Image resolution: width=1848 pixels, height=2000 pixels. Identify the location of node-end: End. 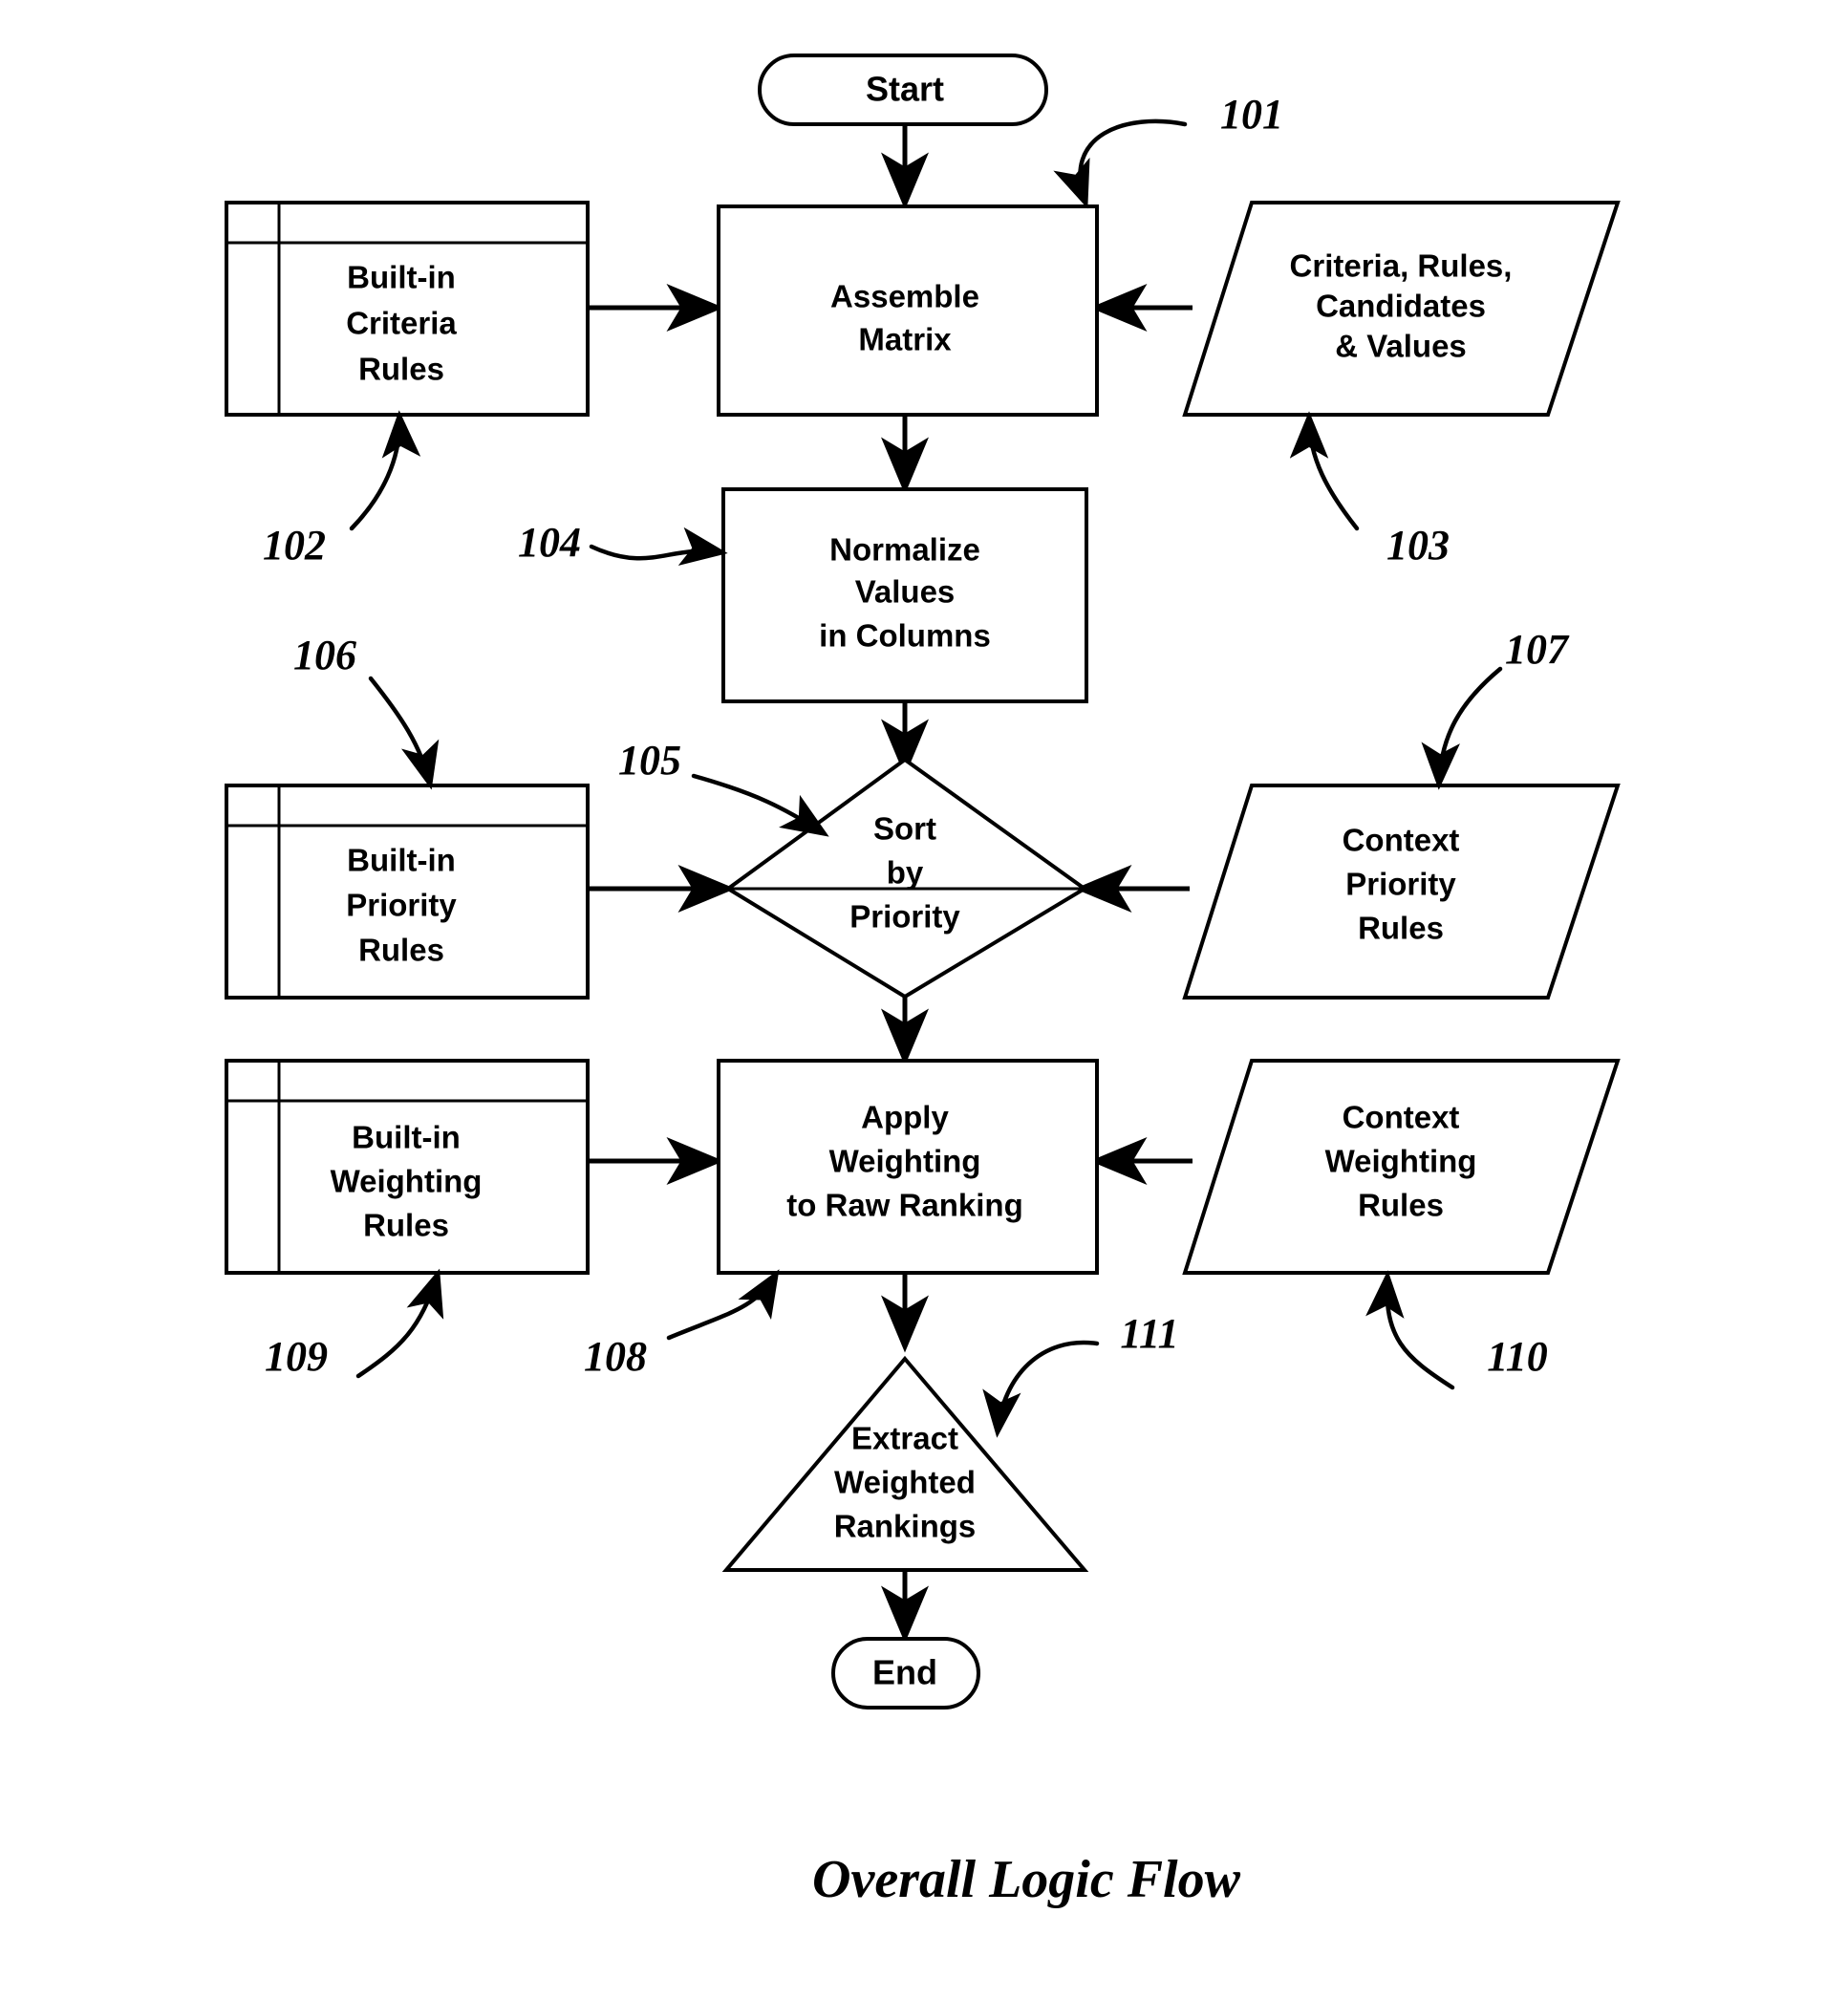
(905, 1673).